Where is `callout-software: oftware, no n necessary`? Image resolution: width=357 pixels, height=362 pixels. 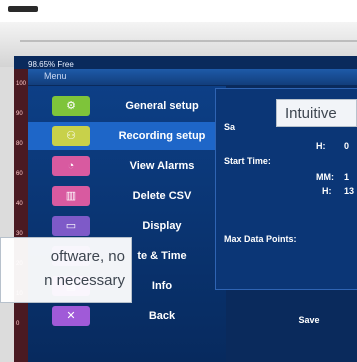 callout-software: oftware, no n necessary is located at coordinates (66, 270).